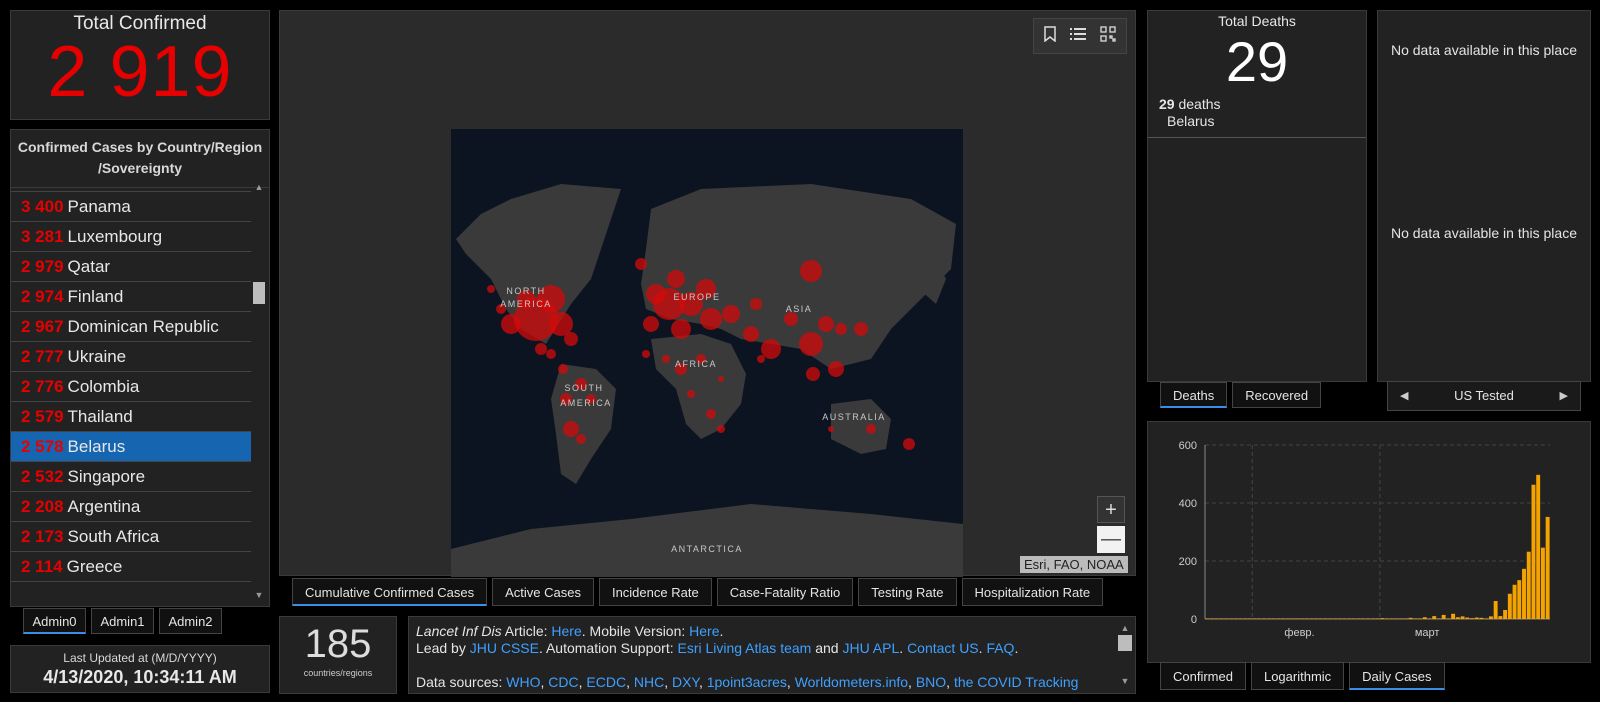  Describe the element at coordinates (131, 187) in the screenshot. I see `country-list-item: 3 630 Serbia` at that location.